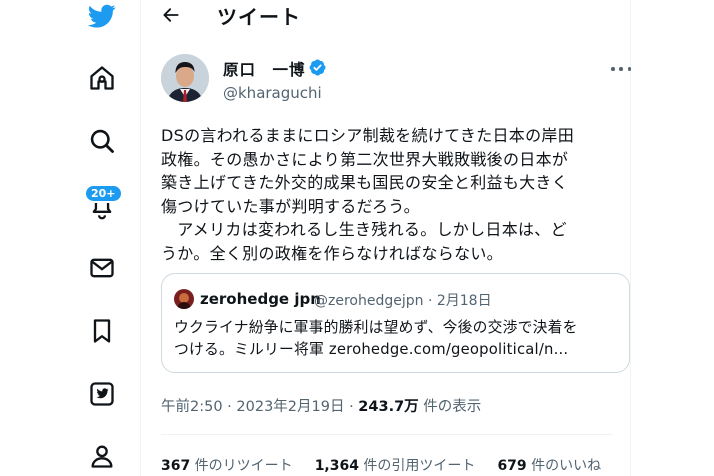 Image resolution: width=714 pixels, height=476 pixels. What do you see at coordinates (386, 434) in the screenshot?
I see `divider` at bounding box center [386, 434].